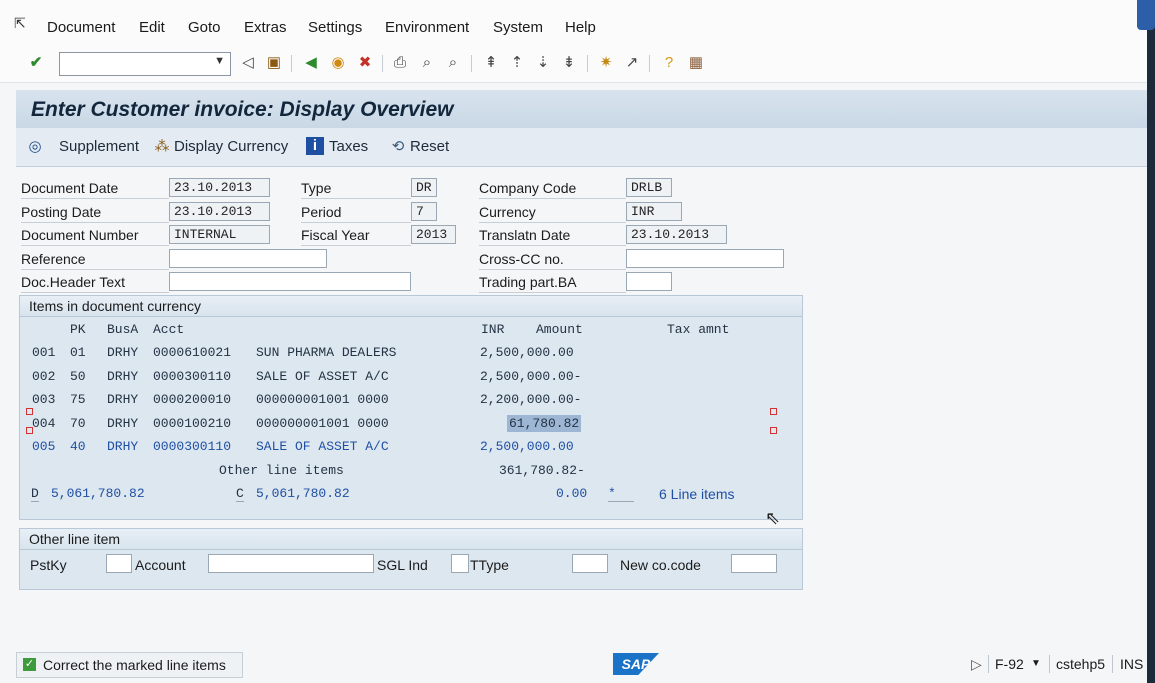  I want to click on account-label: Account, so click(160, 565).